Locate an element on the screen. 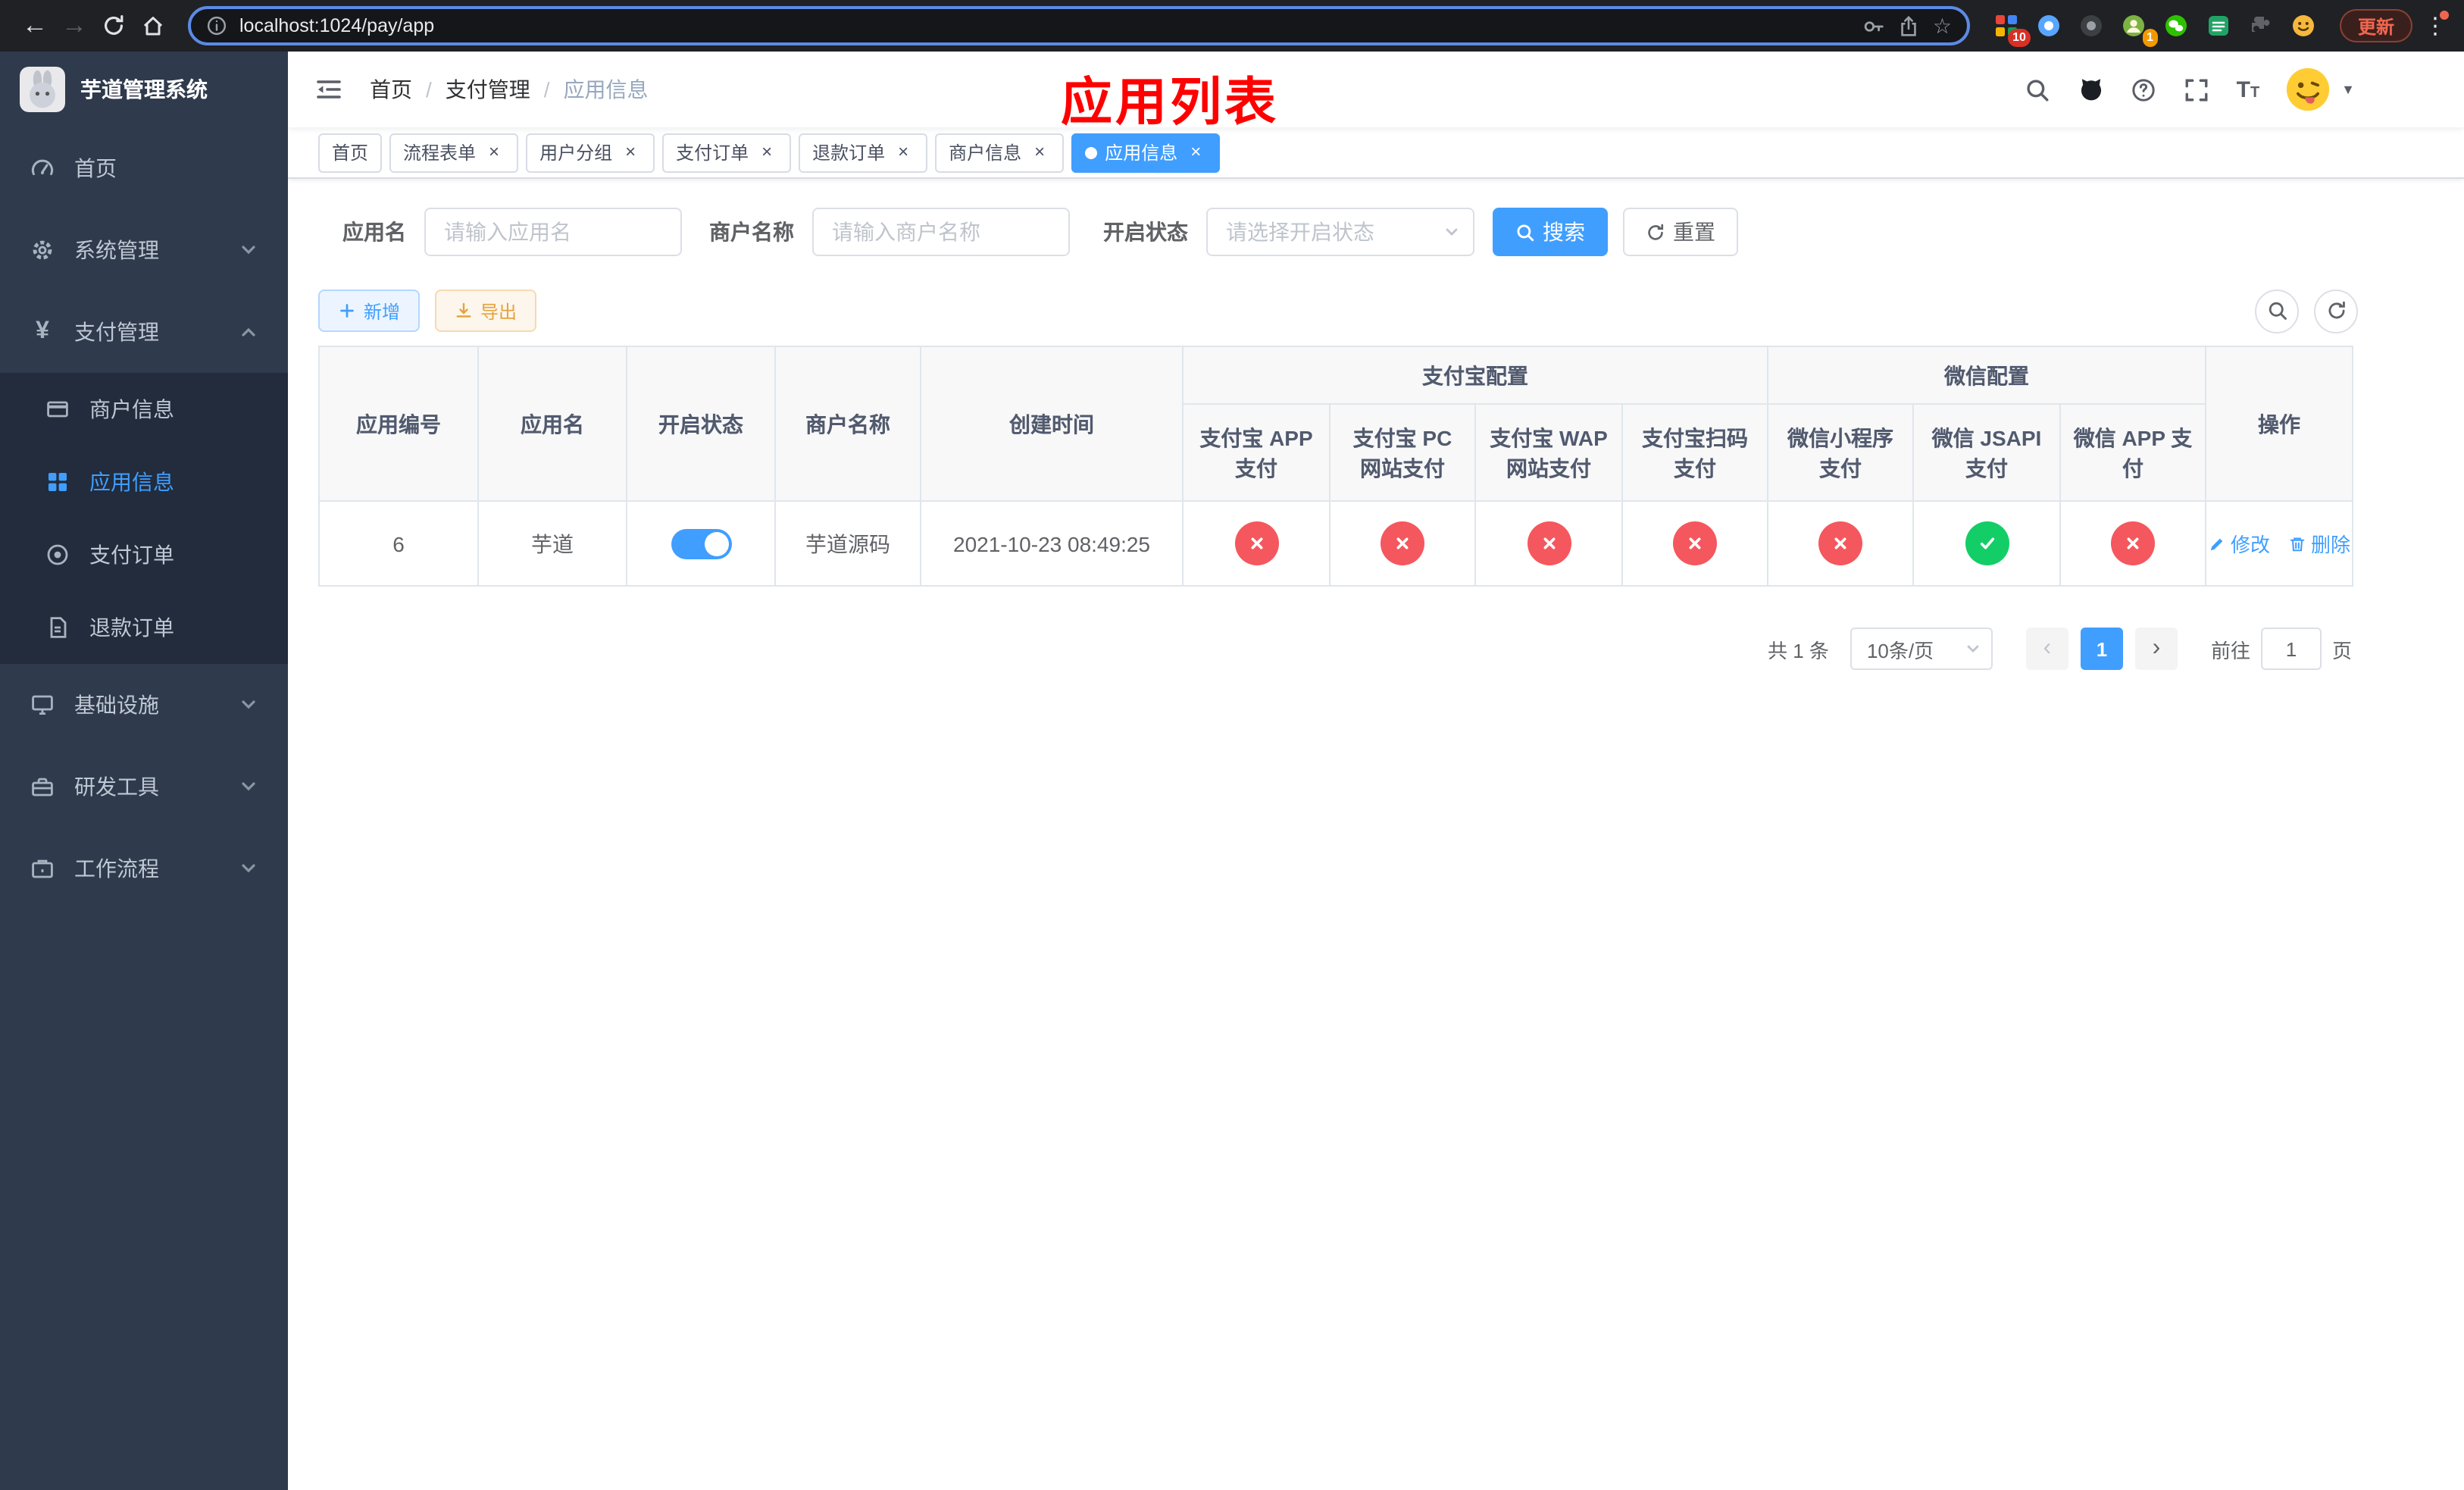  search-button: 搜索 is located at coordinates (1550, 232).